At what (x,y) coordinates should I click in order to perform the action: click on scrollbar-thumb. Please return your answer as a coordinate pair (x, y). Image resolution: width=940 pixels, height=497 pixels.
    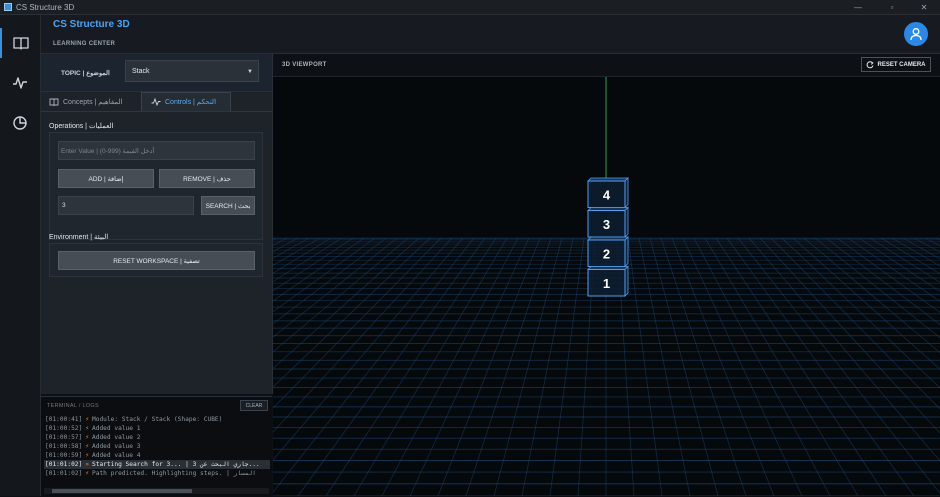
    Looking at the image, I should click on (122, 491).